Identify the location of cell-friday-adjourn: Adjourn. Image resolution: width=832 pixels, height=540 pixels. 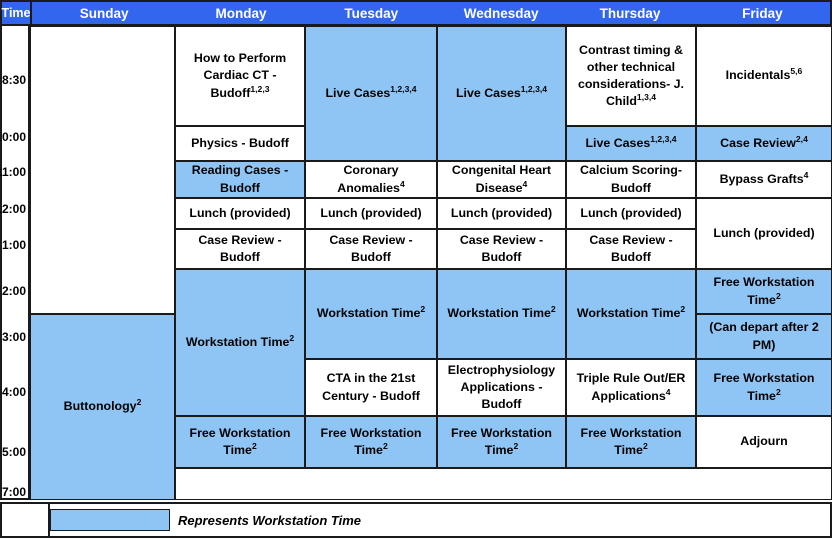
(764, 442).